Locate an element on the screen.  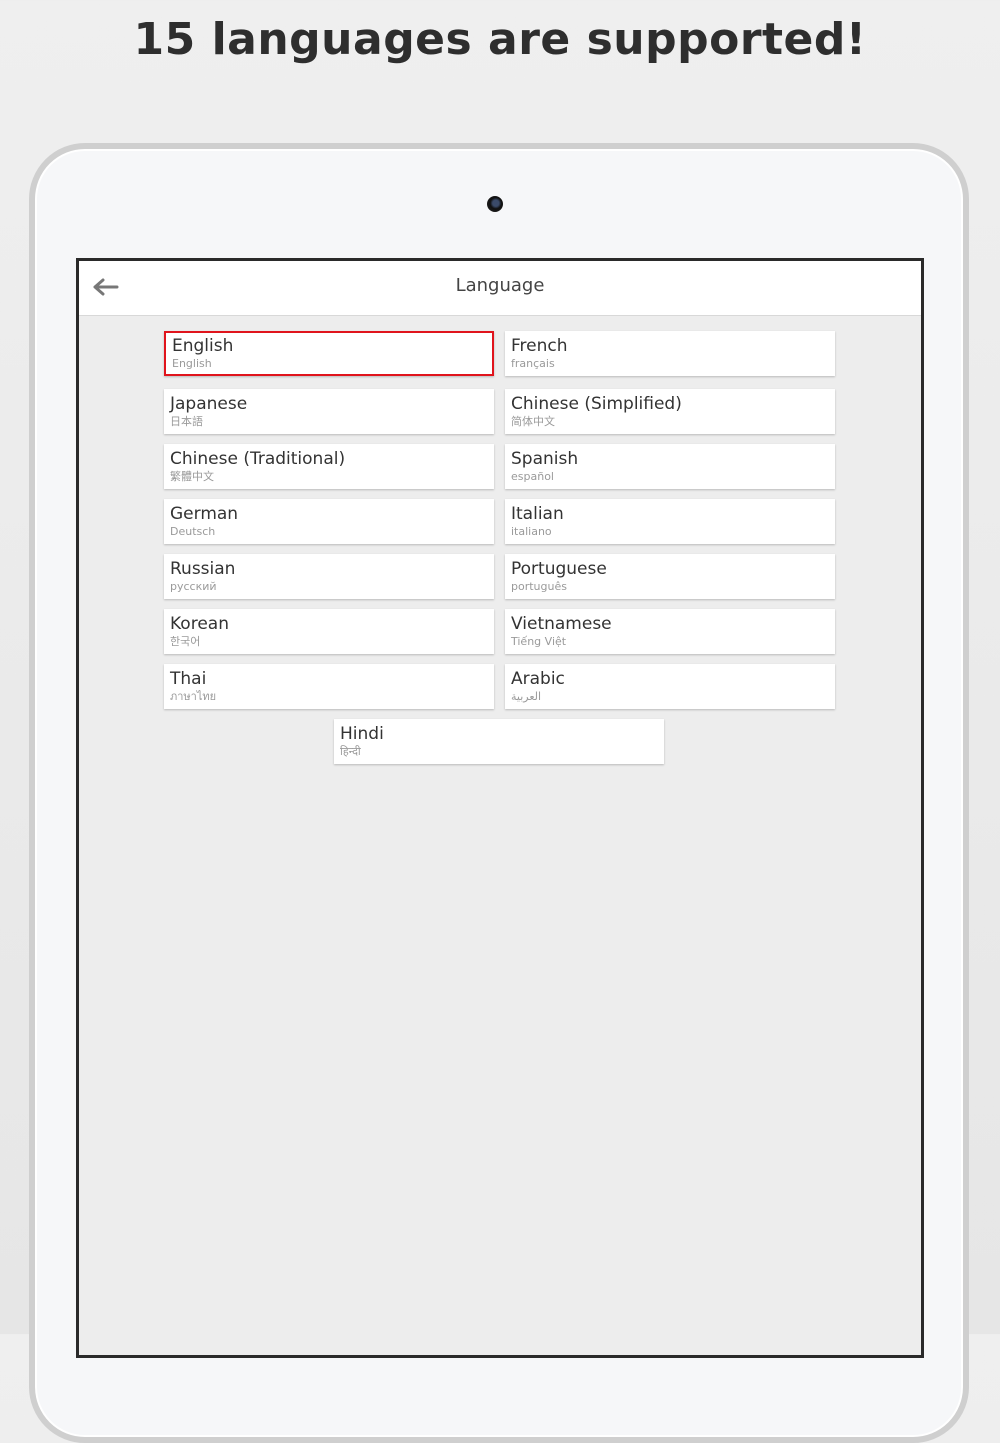
language-name: Hindi is located at coordinates (362, 734).